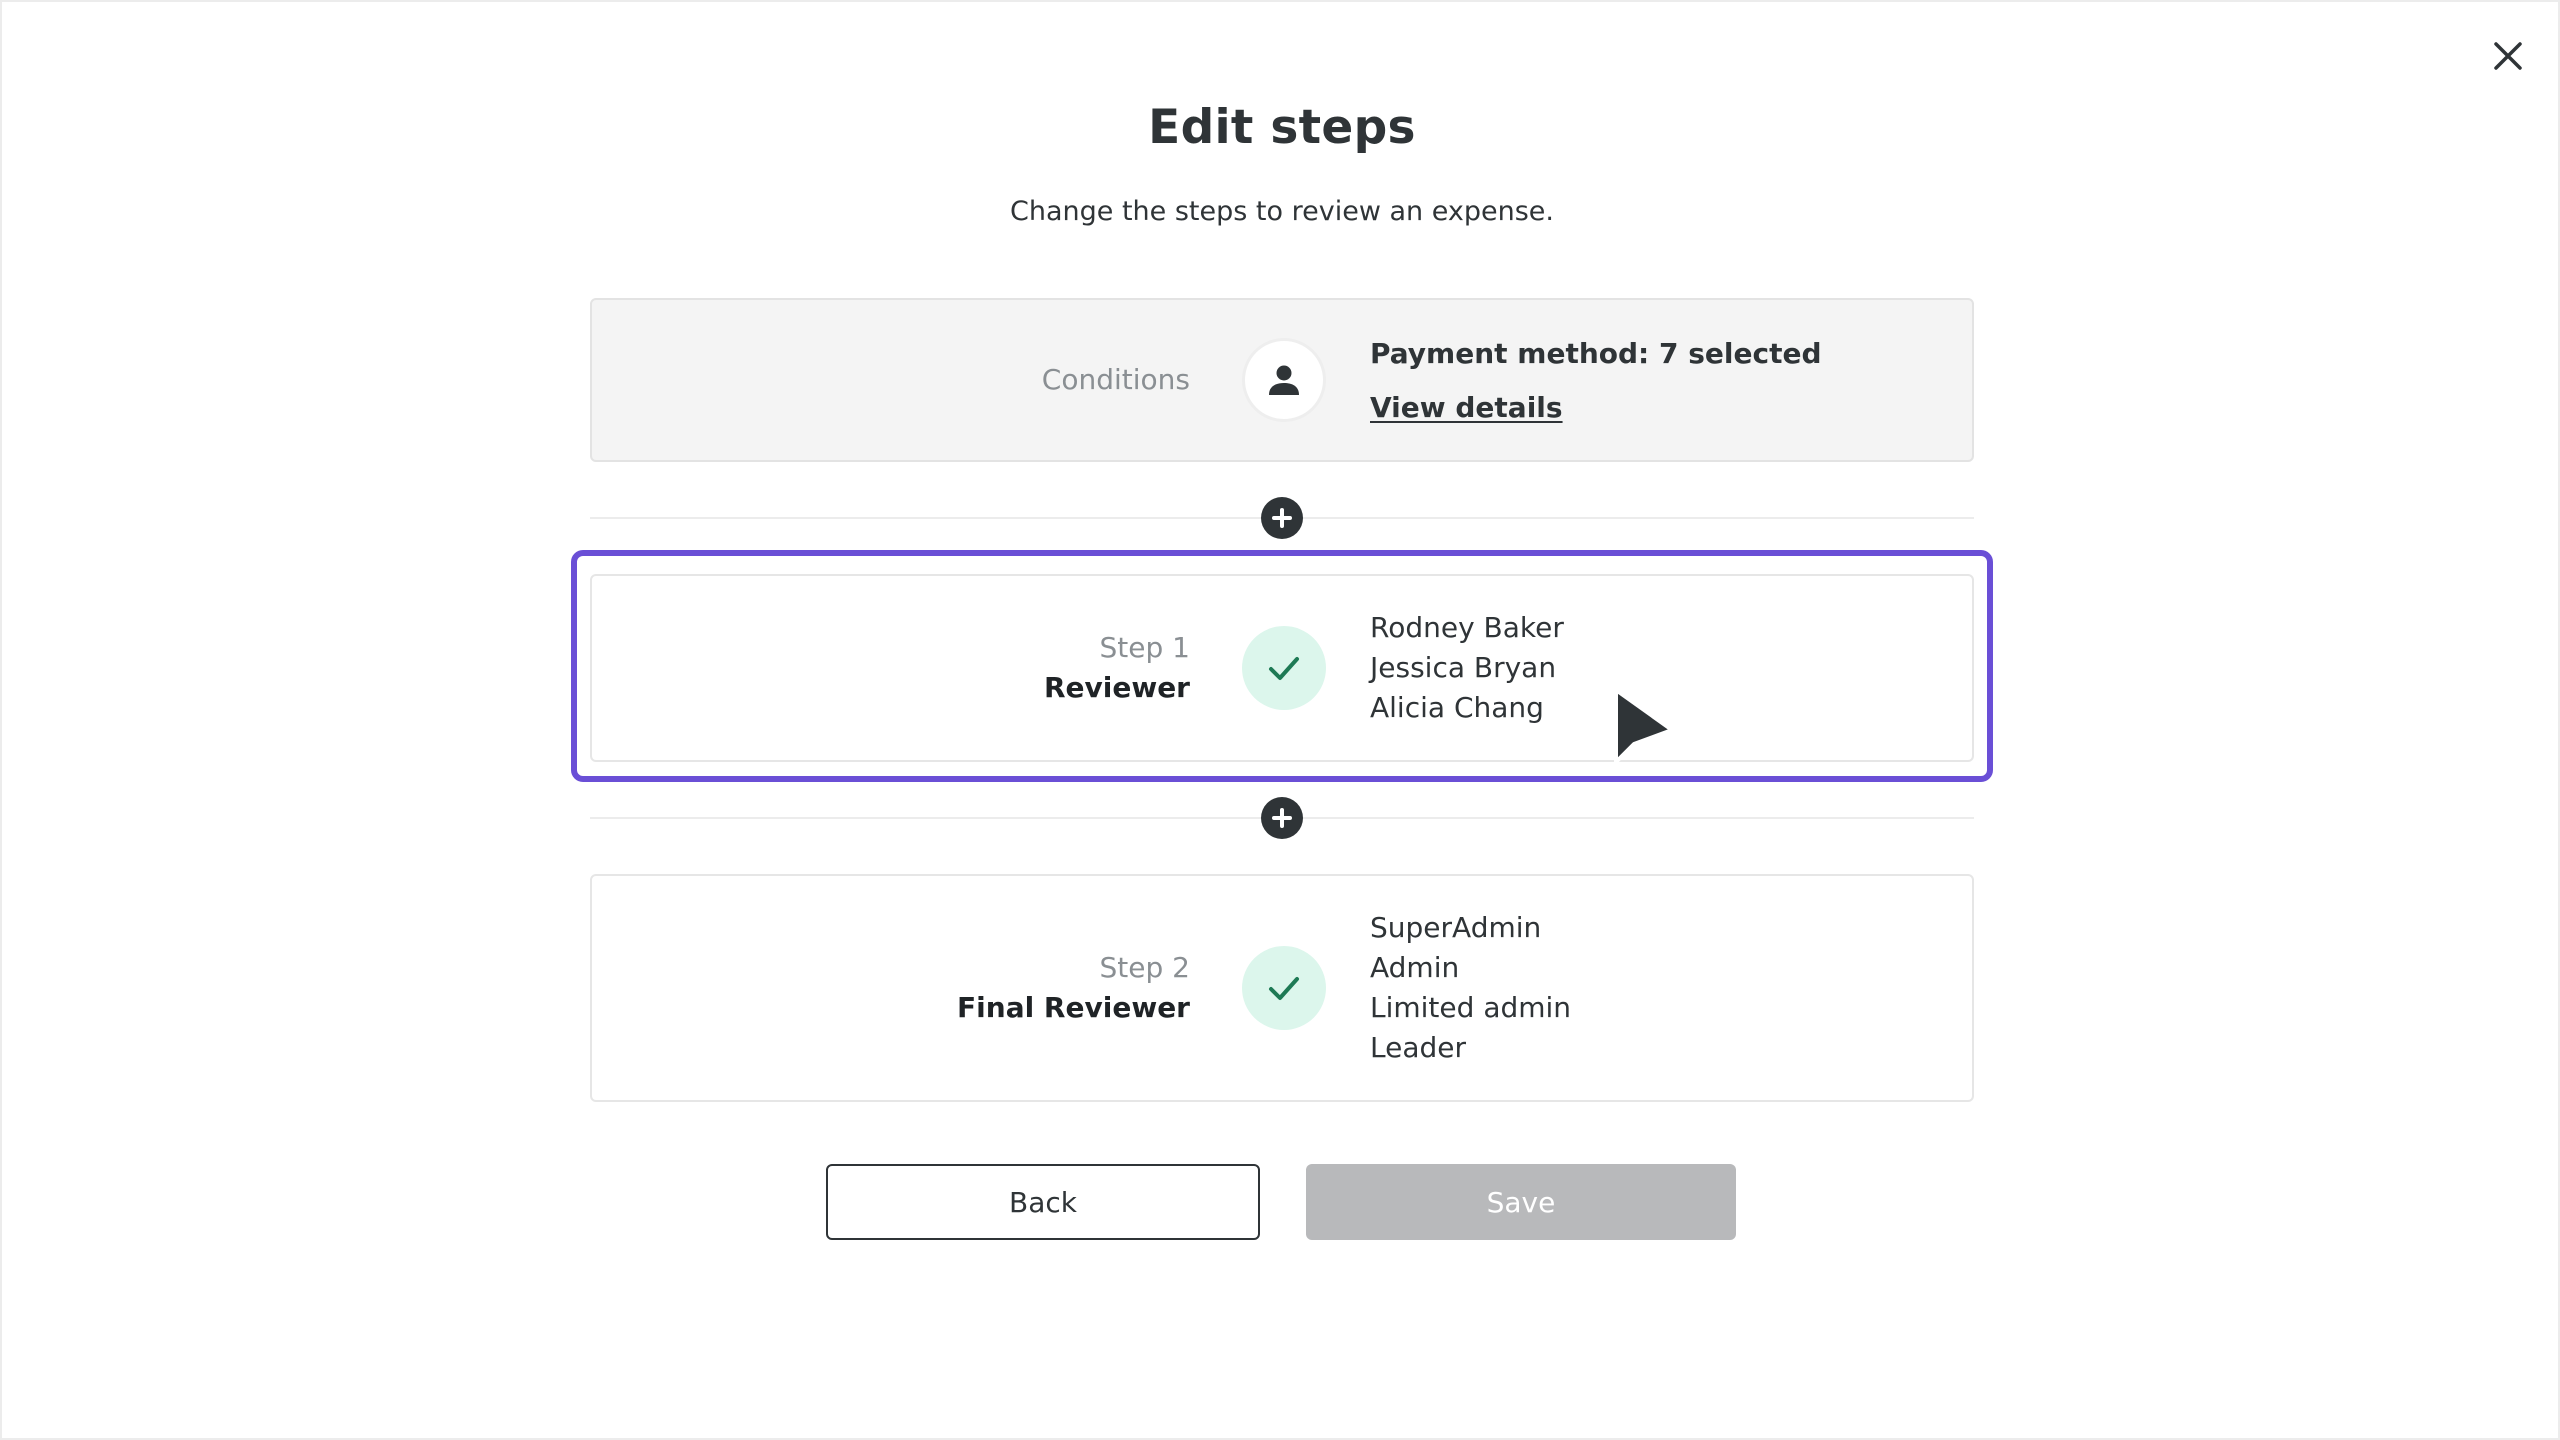 This screenshot has height=1440, width=2560. I want to click on step-member: Limited admin, so click(1471, 1007).